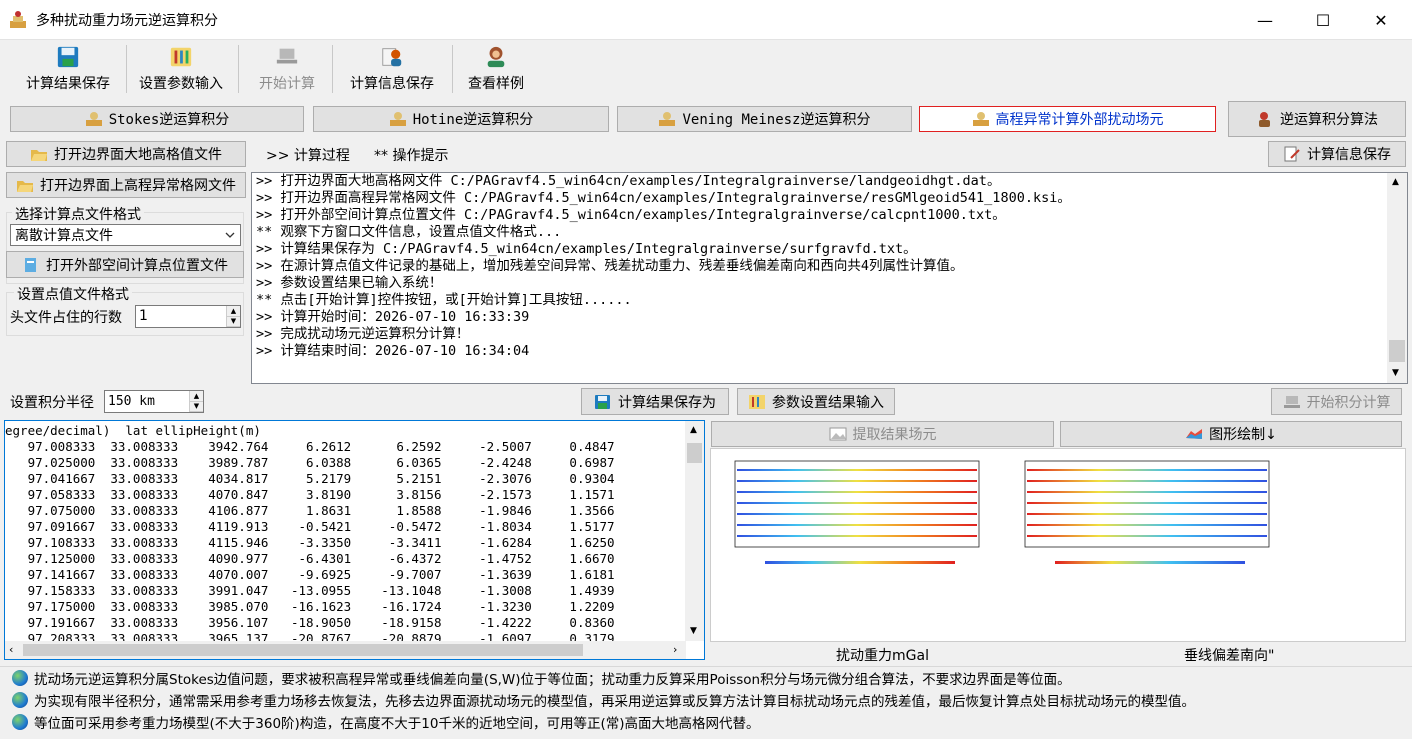 Image resolution: width=1412 pixels, height=739 pixels. What do you see at coordinates (694, 531) in the screenshot?
I see `table-vscrollbar: ▲ ▼` at bounding box center [694, 531].